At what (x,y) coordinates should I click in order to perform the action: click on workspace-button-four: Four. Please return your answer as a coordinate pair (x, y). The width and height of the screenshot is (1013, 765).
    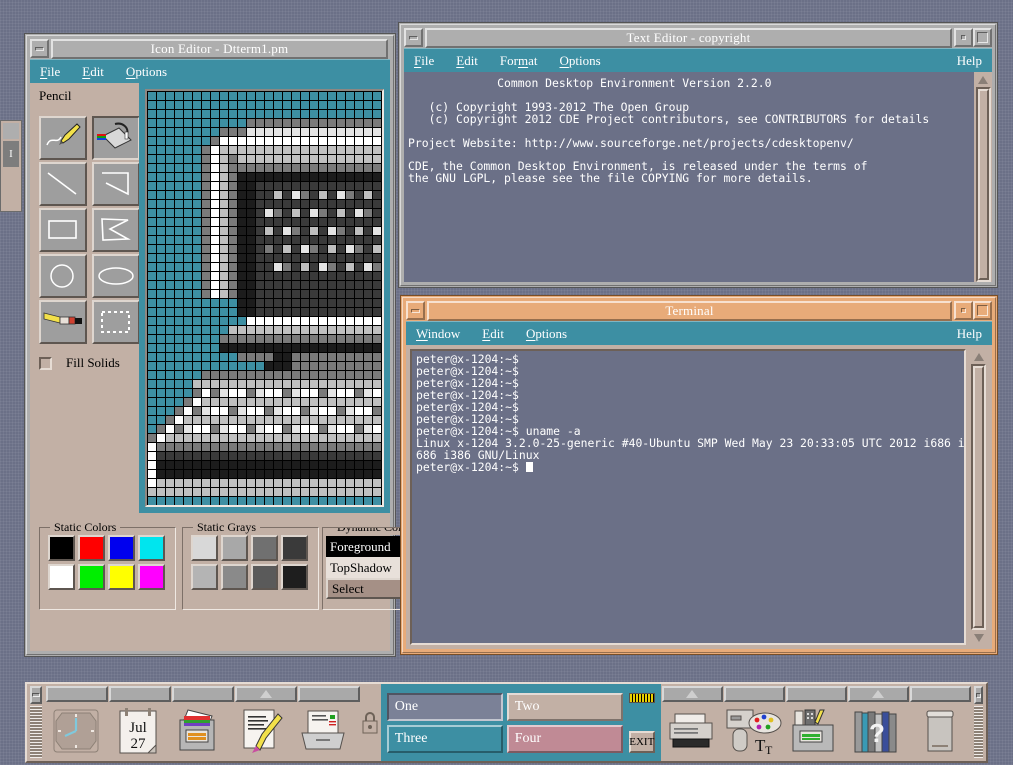
    Looking at the image, I should click on (564, 738).